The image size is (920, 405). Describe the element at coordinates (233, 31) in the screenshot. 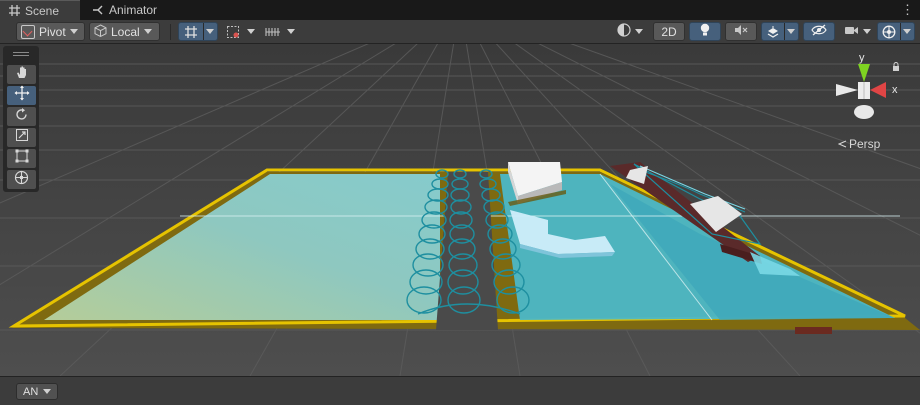

I see `increment-snap-icon` at that location.